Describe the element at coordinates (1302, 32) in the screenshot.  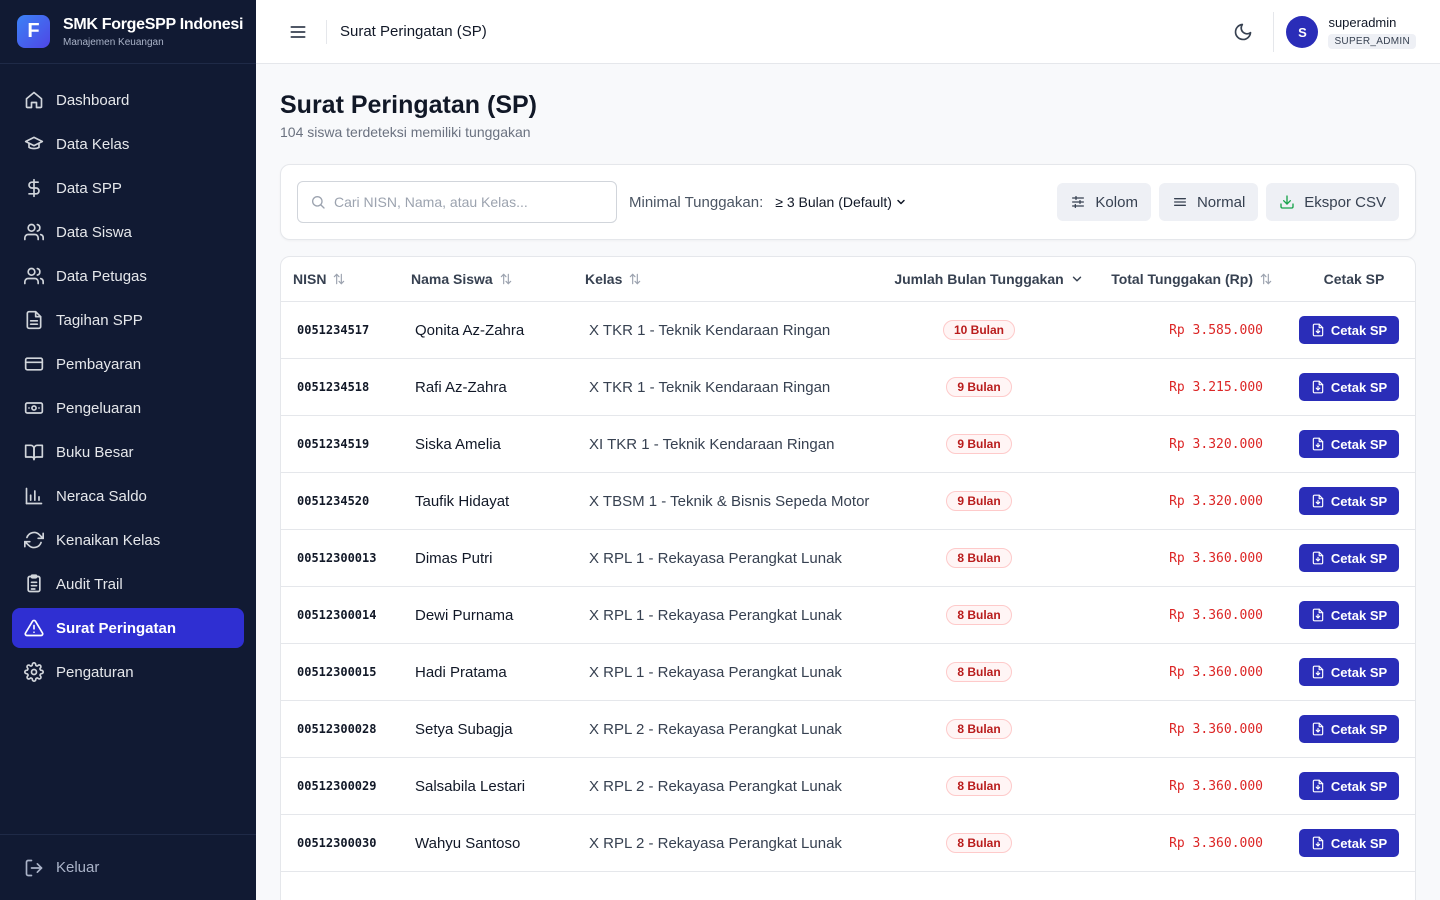
I see `avatar: S` at that location.